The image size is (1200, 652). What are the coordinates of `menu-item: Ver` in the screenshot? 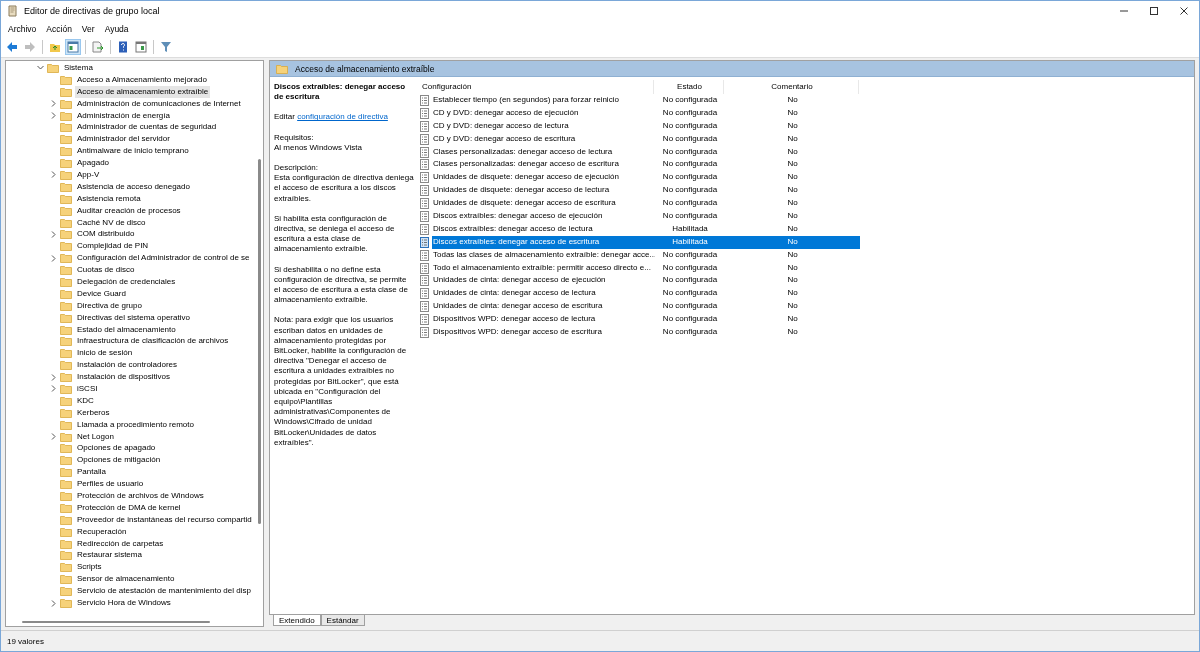 It's located at (88, 29).